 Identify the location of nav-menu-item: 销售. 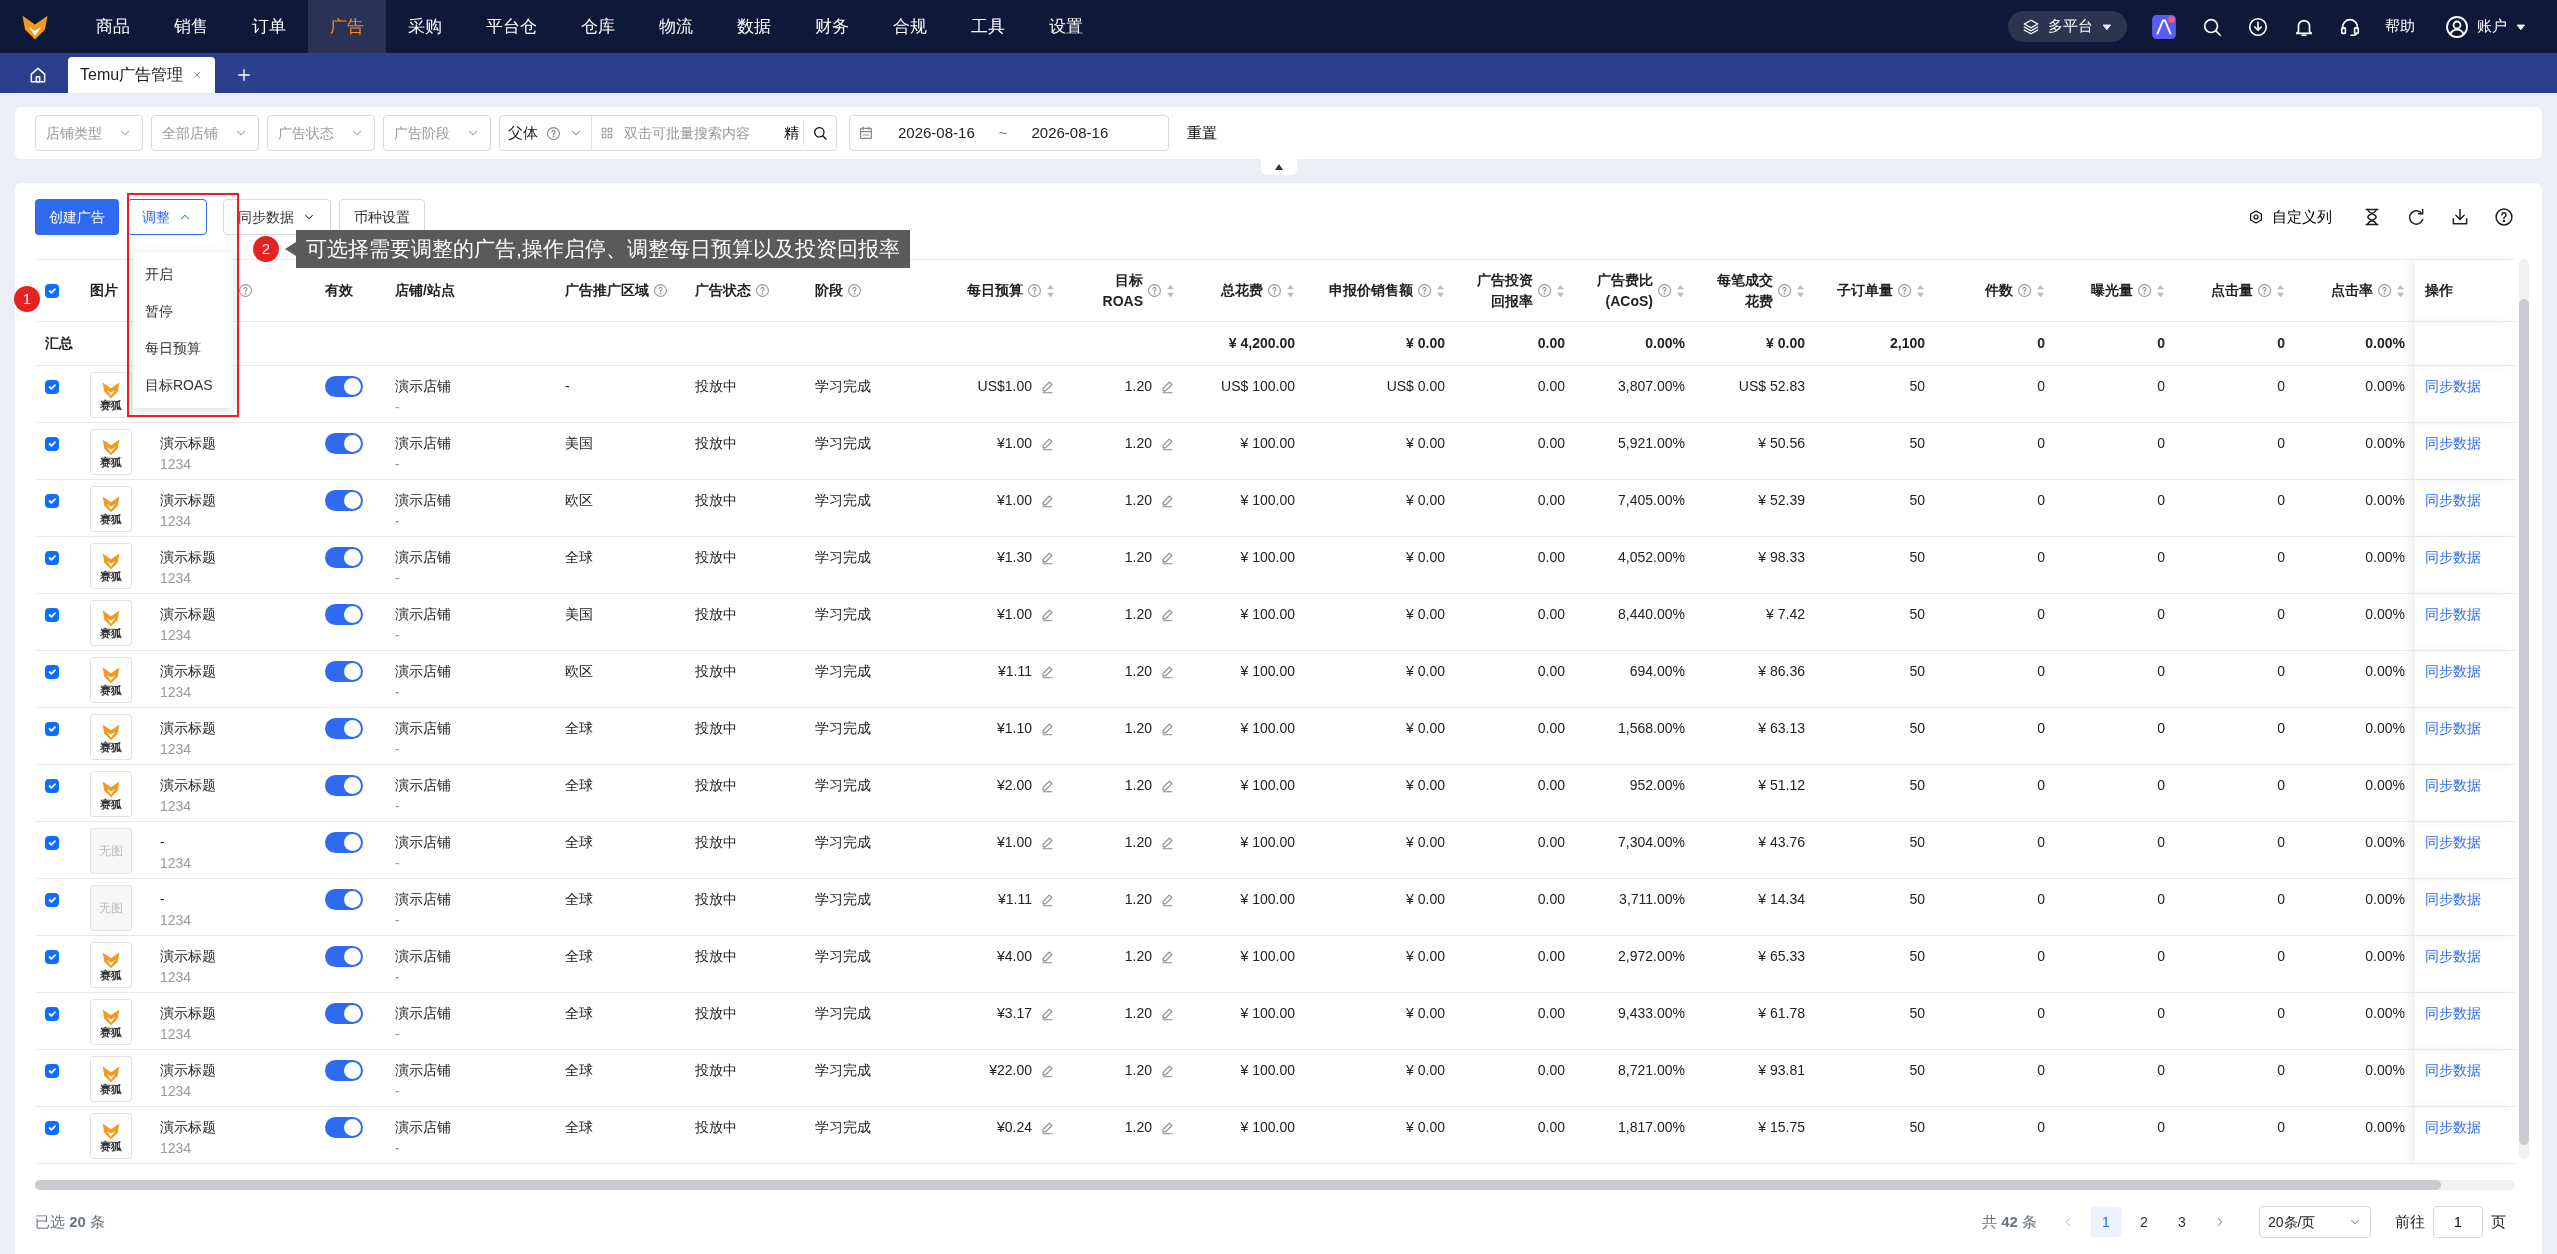
(191, 26).